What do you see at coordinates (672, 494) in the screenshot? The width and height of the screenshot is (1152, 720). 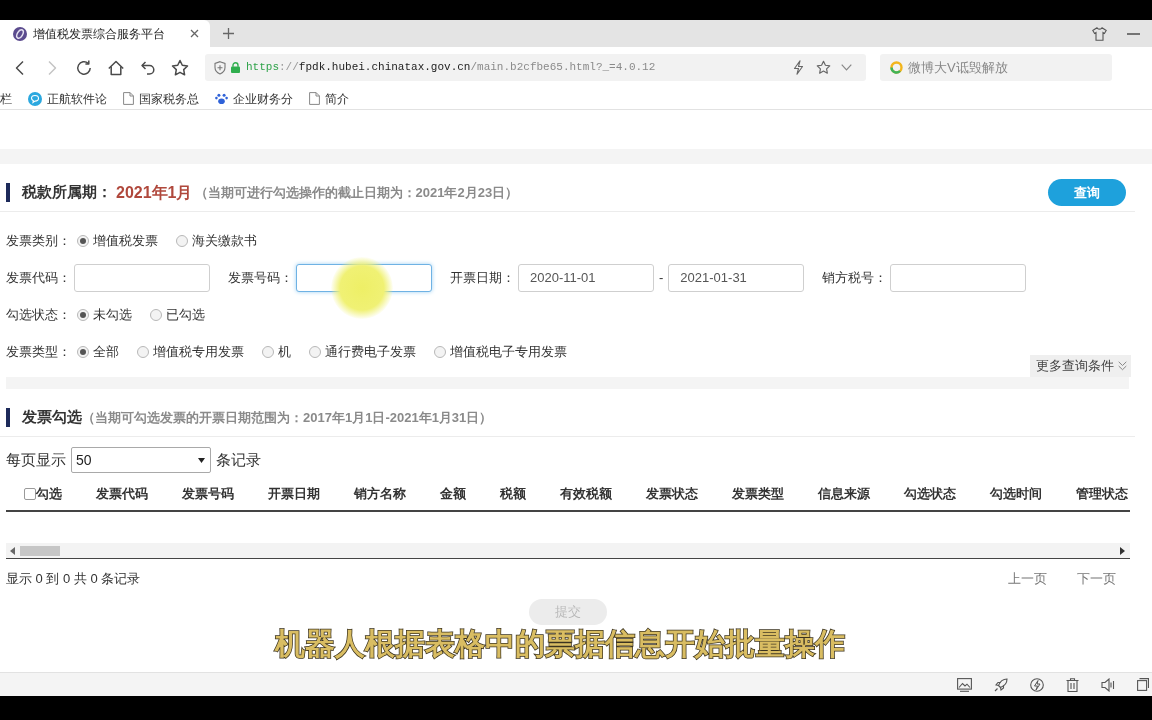 I see `column-header: 发票状态` at bounding box center [672, 494].